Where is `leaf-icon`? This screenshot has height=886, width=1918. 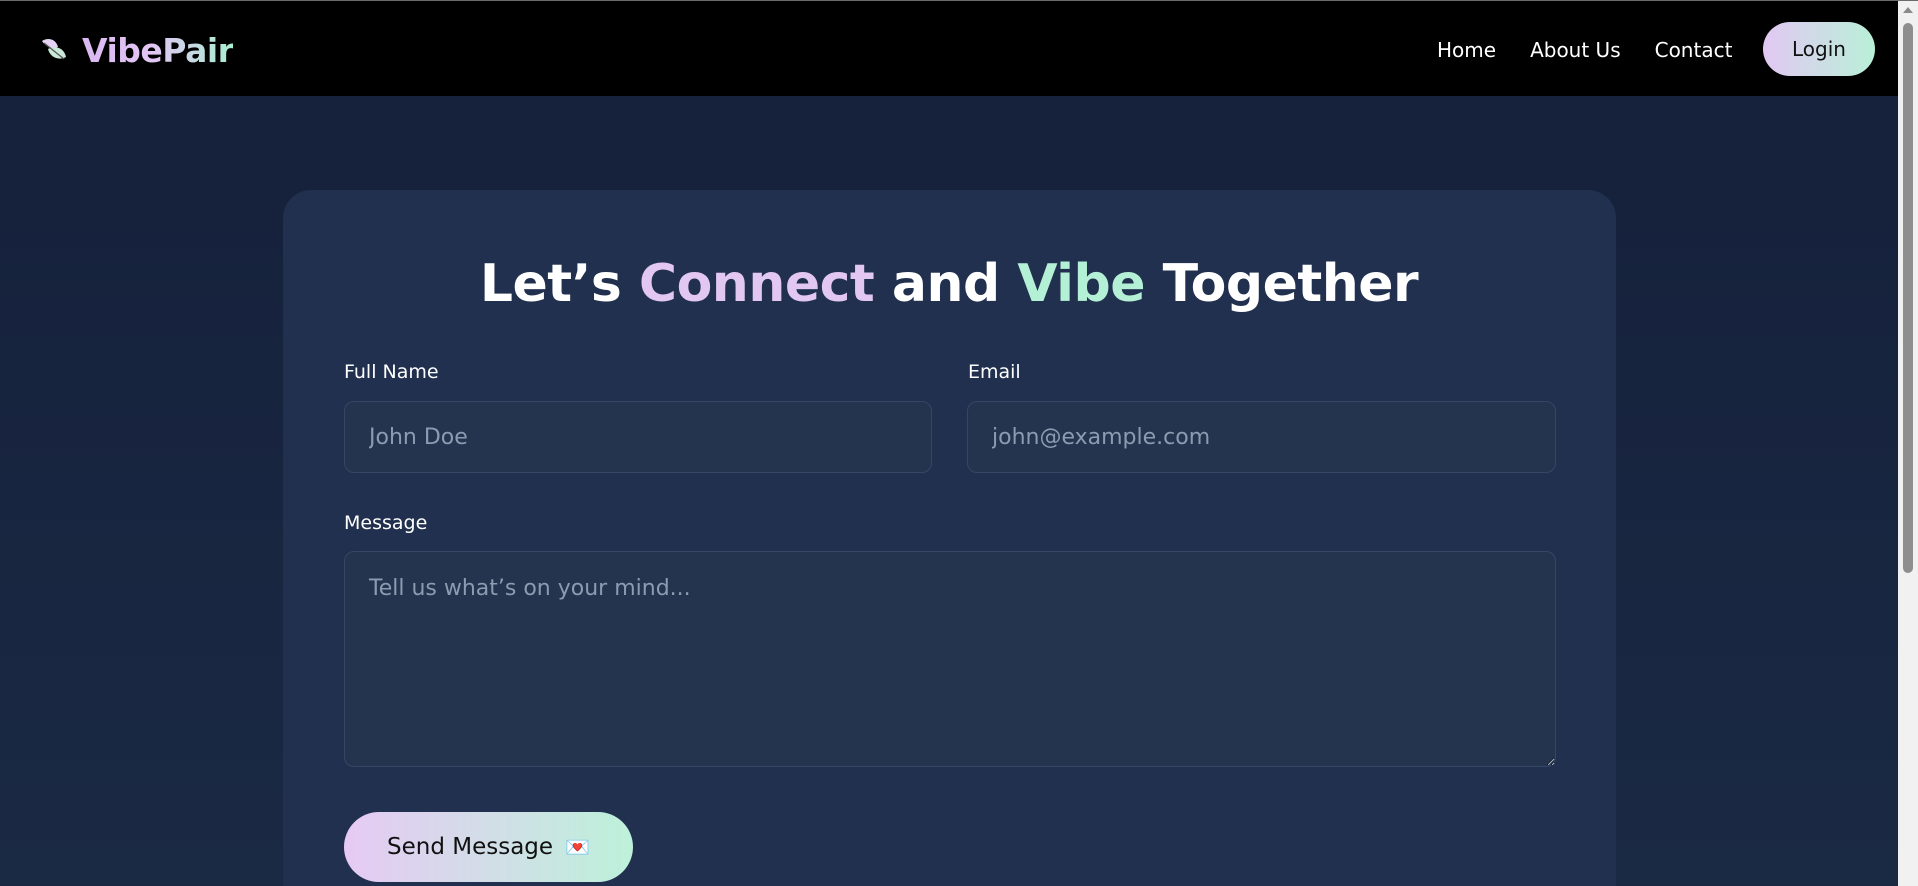
leaf-icon is located at coordinates (53, 50).